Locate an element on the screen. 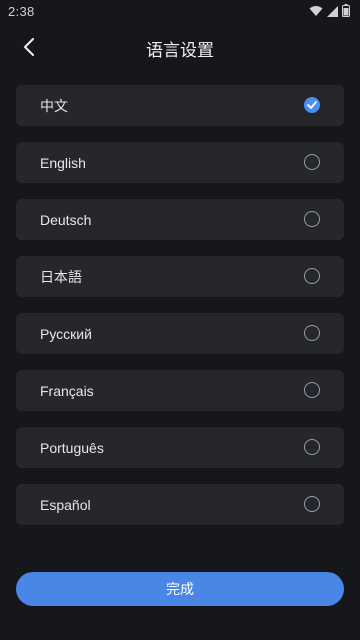 Image resolution: width=360 pixels, height=640 pixels. language-option-zh: 中文 is located at coordinates (180, 105).